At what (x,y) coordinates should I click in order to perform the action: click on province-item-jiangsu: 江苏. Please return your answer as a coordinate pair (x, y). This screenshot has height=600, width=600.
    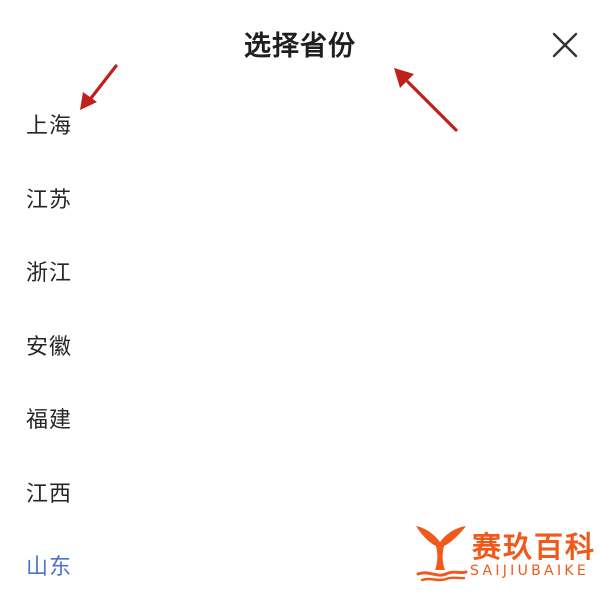
    Looking at the image, I should click on (300, 197).